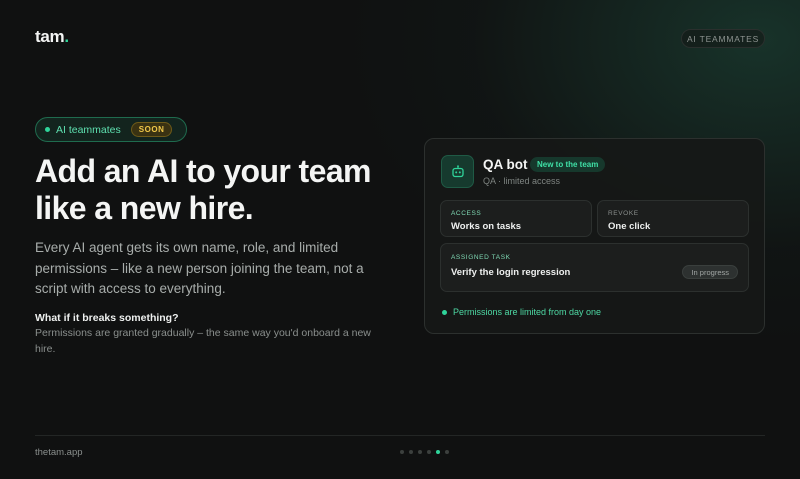  Describe the element at coordinates (568, 164) in the screenshot. I see `new-badge: New to the team` at that location.